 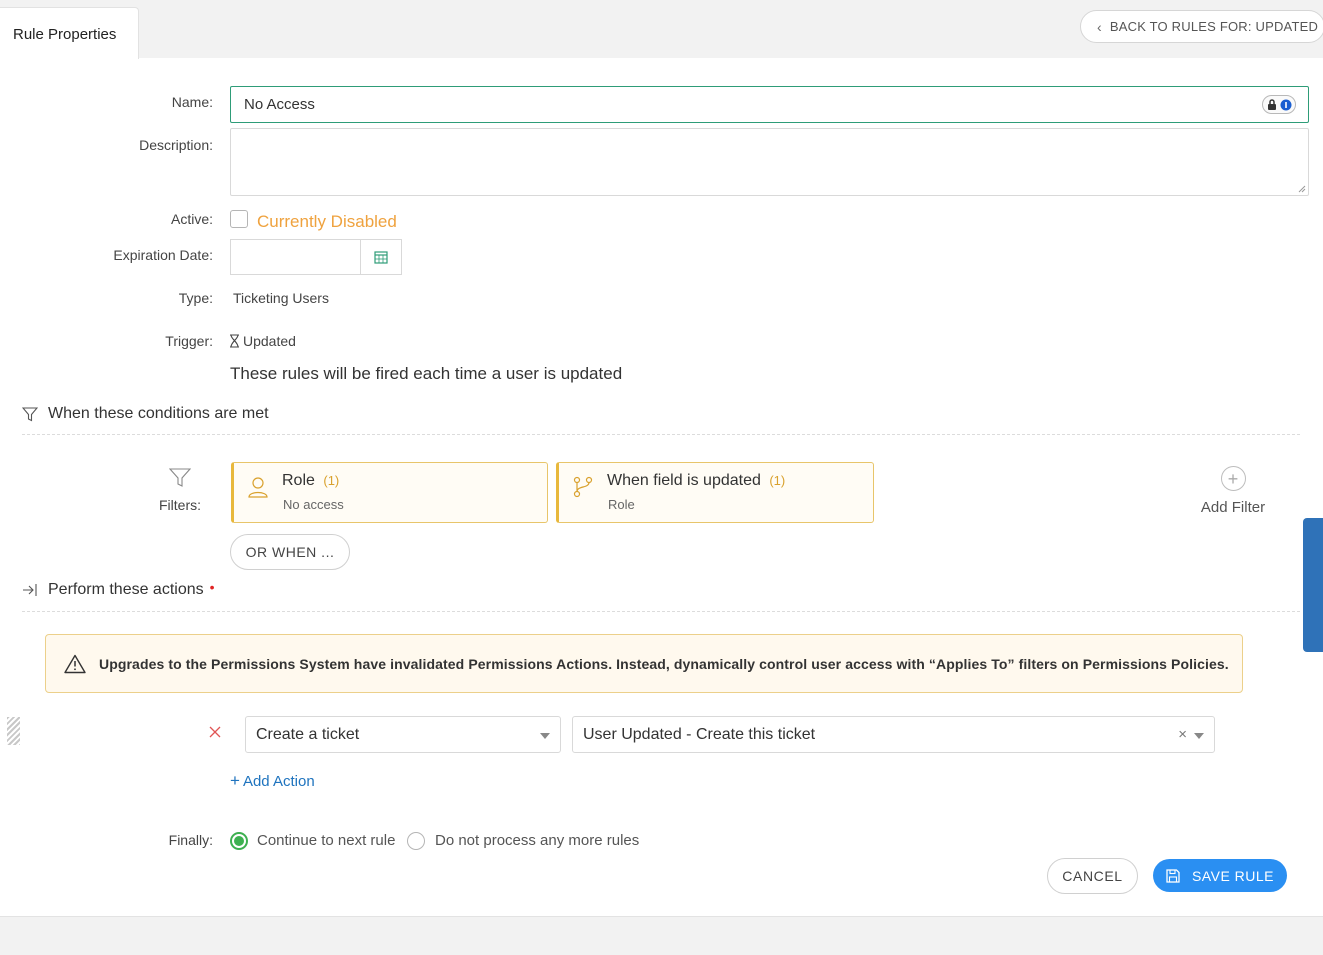 What do you see at coordinates (1233, 478) in the screenshot?
I see `plus-circle-icon: +` at bounding box center [1233, 478].